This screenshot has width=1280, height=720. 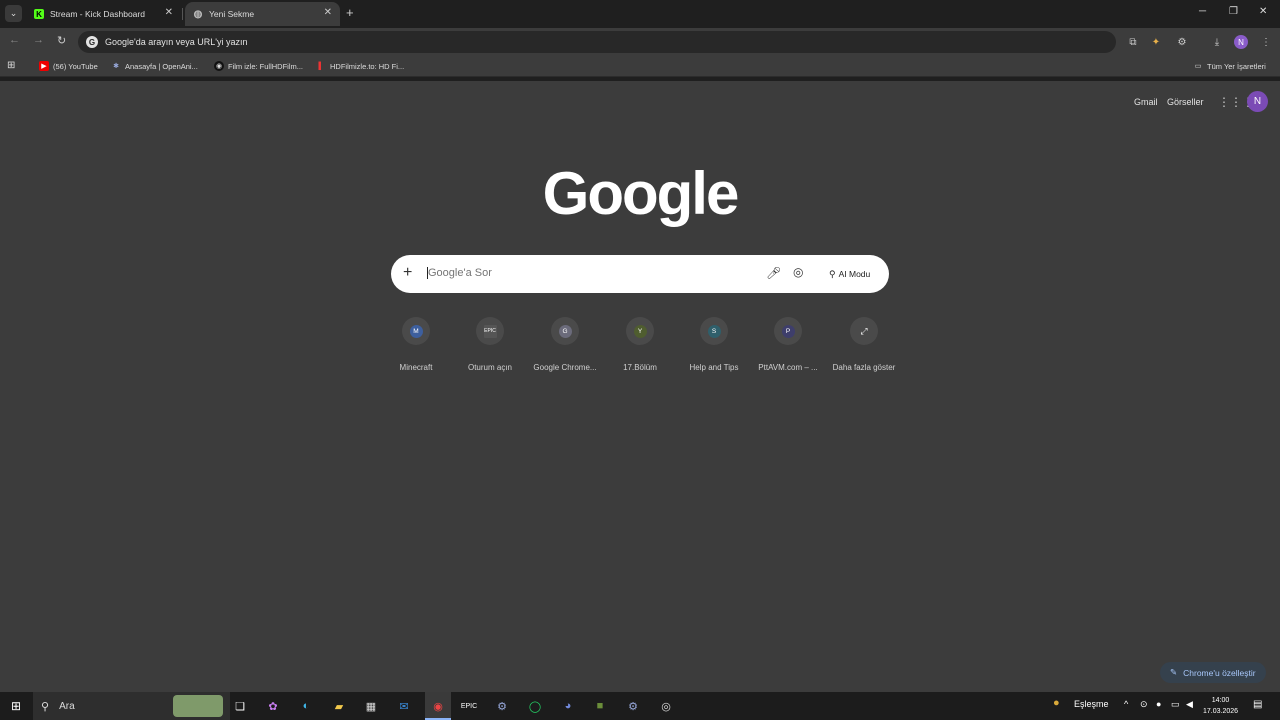 What do you see at coordinates (1182, 42) in the screenshot?
I see `extensions-puzzle-icon: ⚙` at bounding box center [1182, 42].